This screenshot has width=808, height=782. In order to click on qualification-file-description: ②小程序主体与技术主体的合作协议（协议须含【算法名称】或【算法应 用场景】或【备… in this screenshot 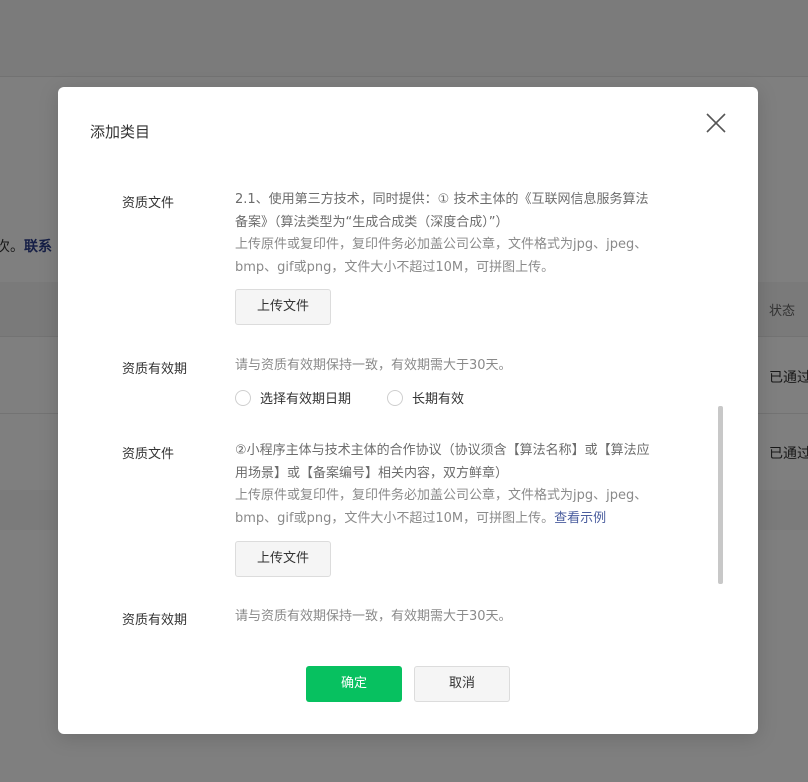, I will do `click(461, 485)`.